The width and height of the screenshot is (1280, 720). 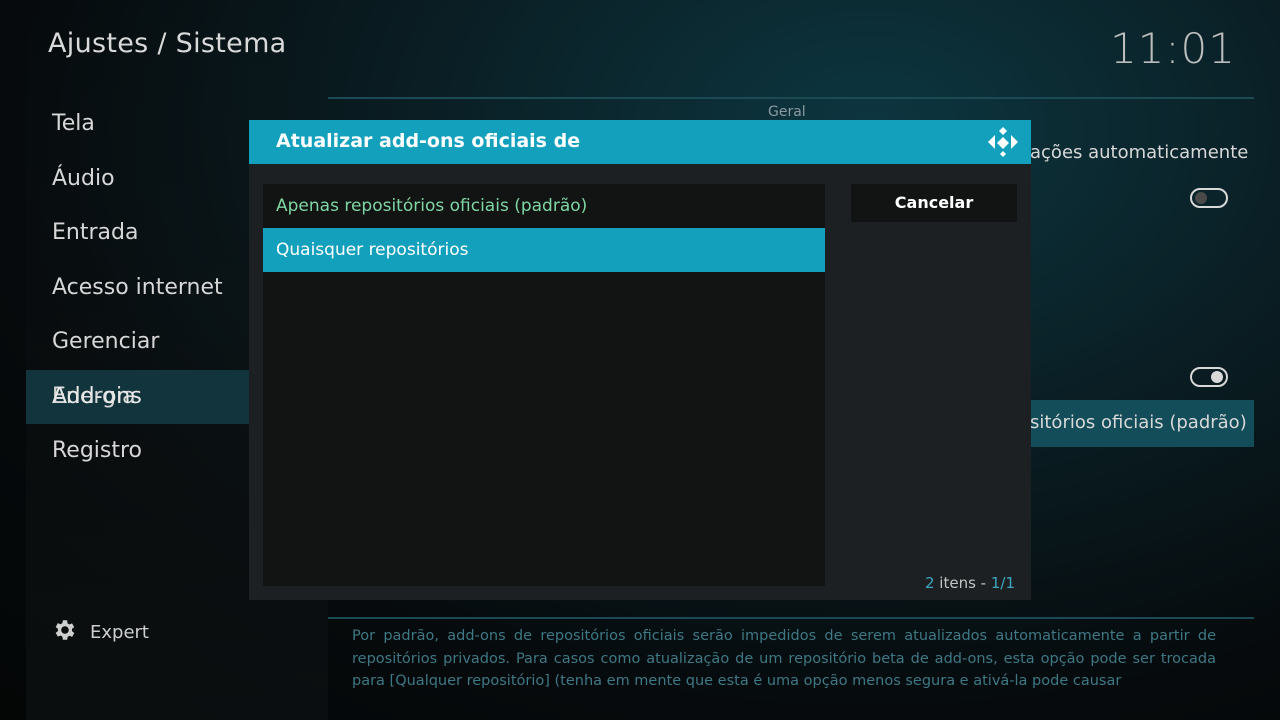 What do you see at coordinates (137, 179) in the screenshot?
I see `sidebar-item-audio: Áudio` at bounding box center [137, 179].